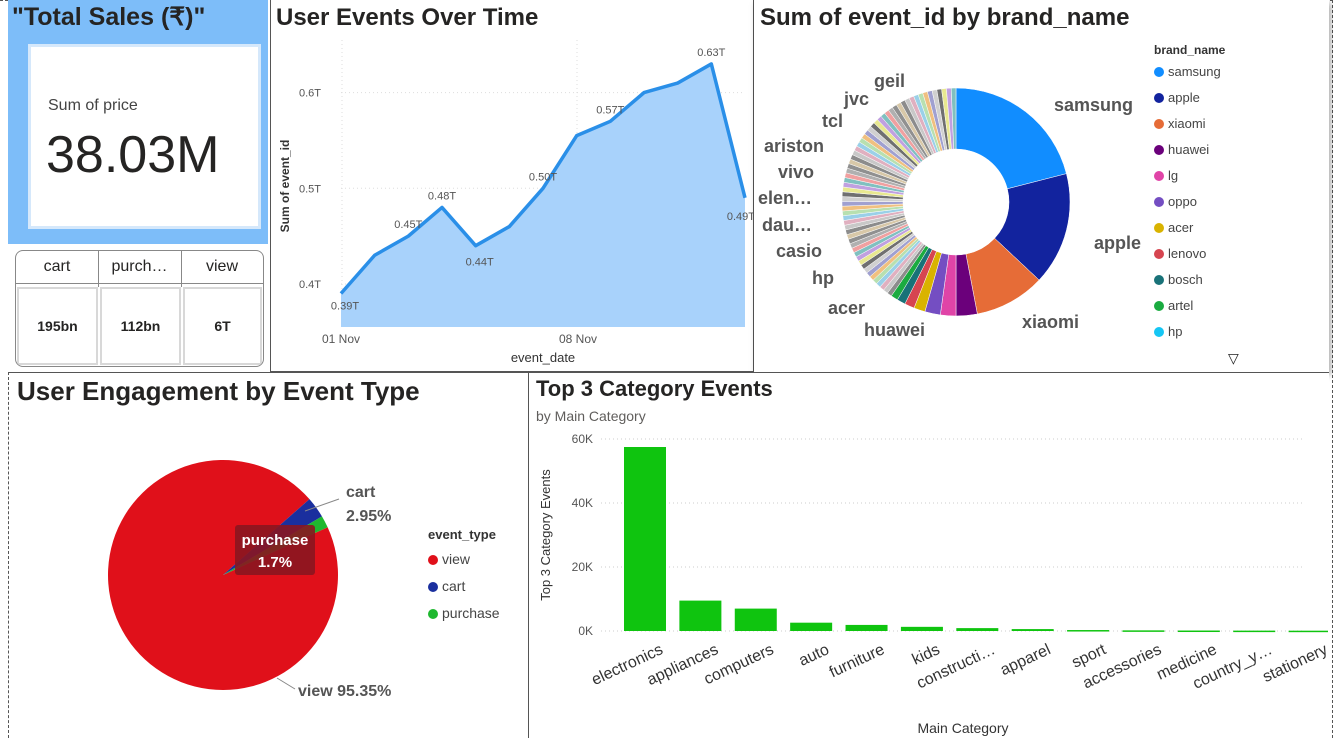 This screenshot has width=1333, height=738. Describe the element at coordinates (462, 534) in the screenshot. I see `pie-legend-title: event_type` at that location.